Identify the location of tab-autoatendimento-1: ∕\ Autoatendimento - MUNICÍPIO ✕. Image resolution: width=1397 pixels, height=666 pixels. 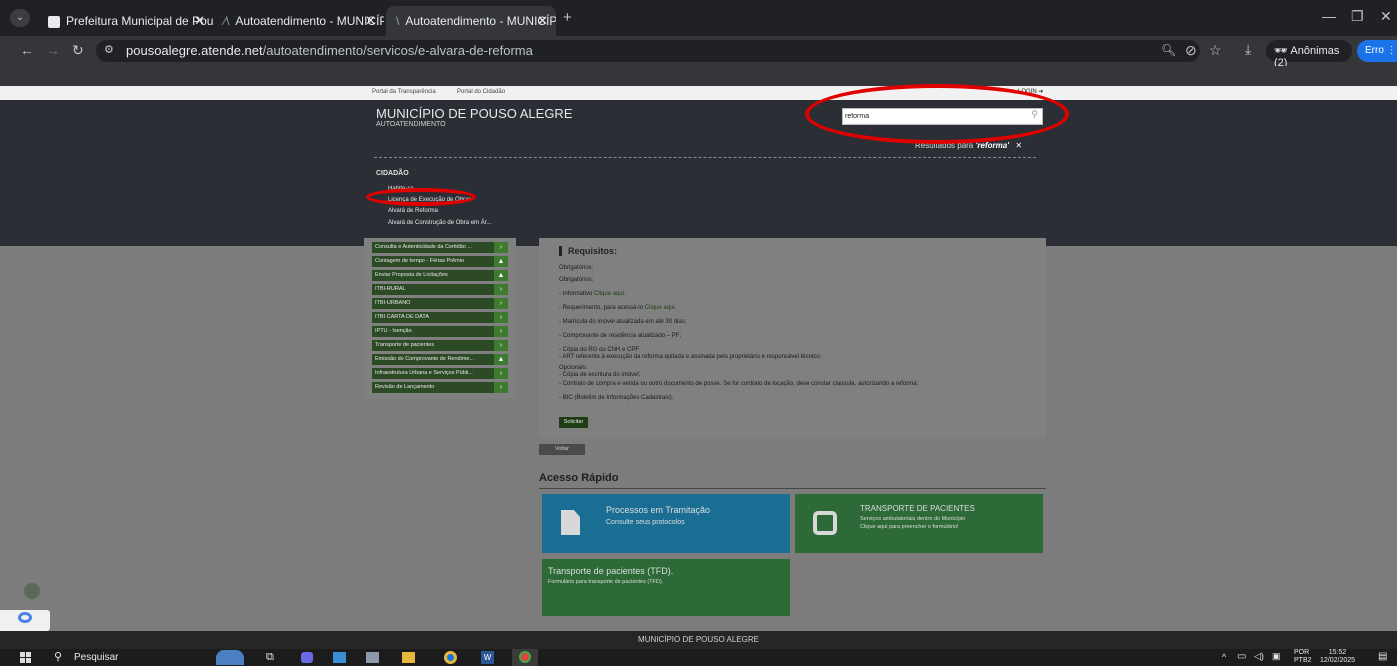
(299, 21).